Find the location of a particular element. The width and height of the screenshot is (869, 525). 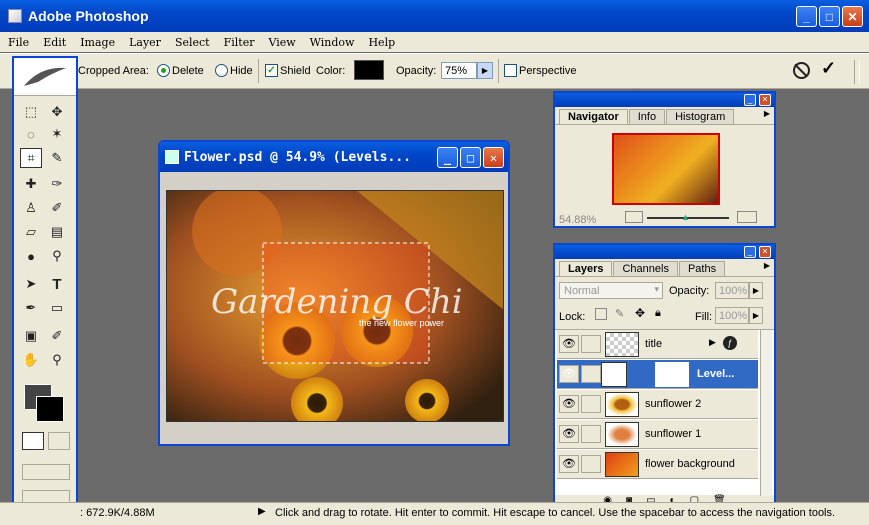

fill-input: 100% is located at coordinates (732, 315).